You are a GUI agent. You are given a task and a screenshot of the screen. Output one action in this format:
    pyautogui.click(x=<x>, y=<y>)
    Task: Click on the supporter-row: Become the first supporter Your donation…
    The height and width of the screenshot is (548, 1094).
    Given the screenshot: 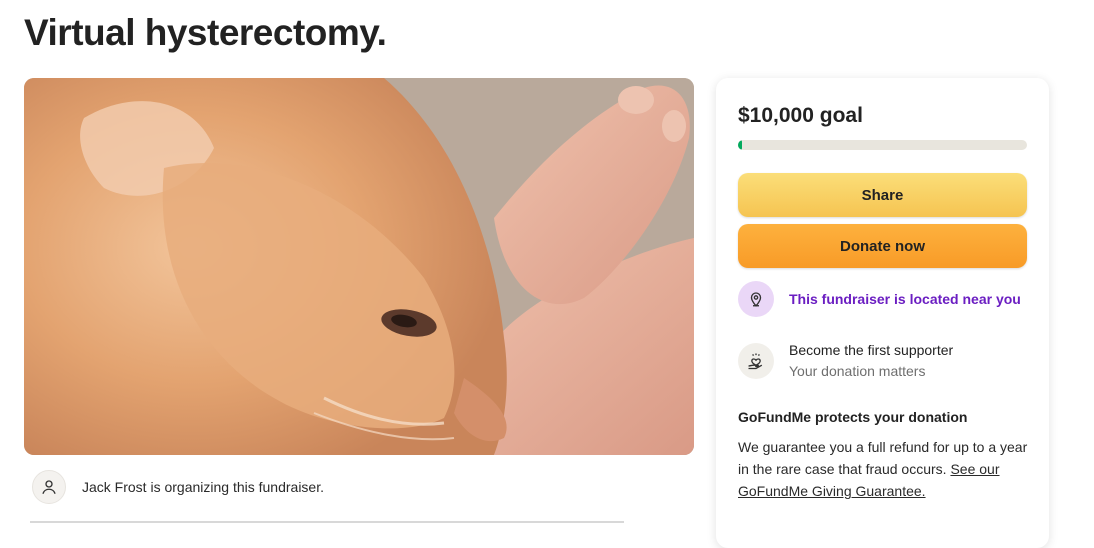 What is the action you would take?
    pyautogui.click(x=845, y=360)
    